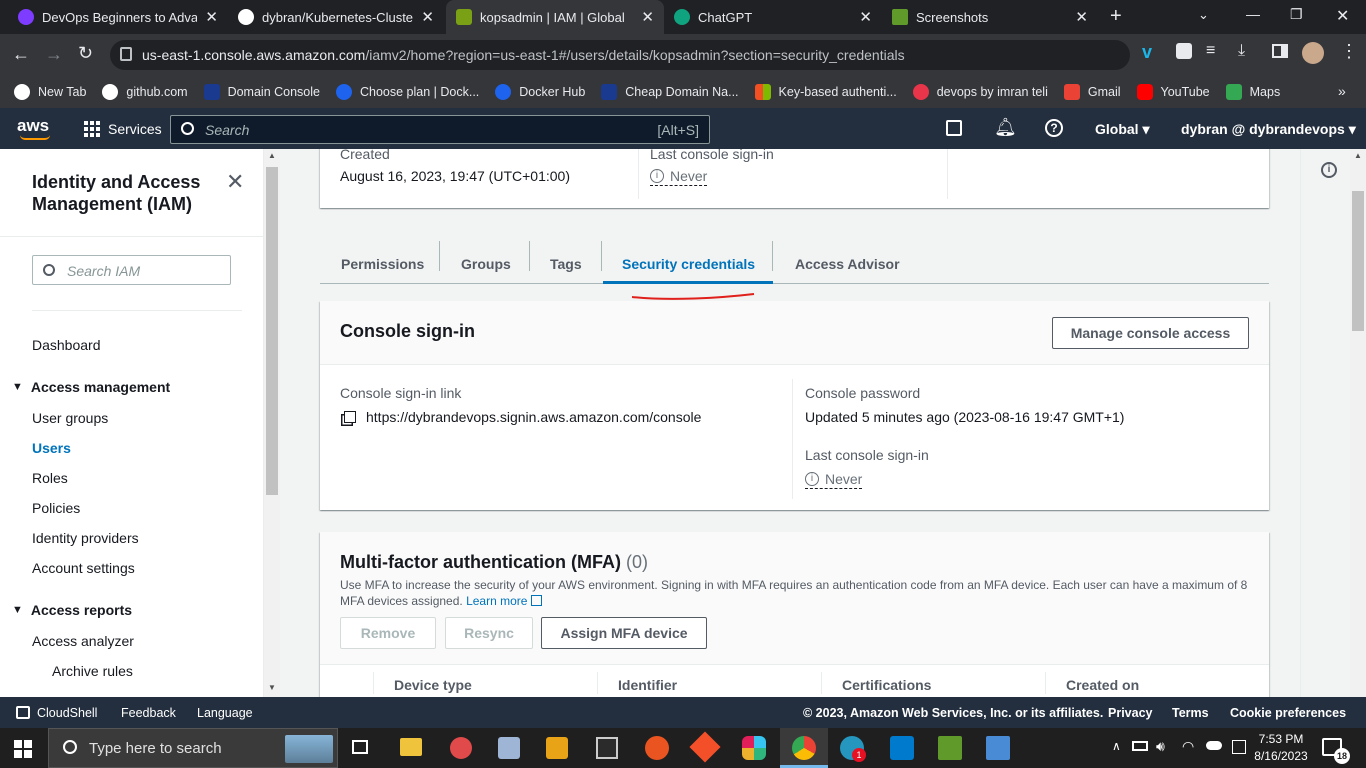 The image size is (1366, 768). What do you see at coordinates (804, 748) in the screenshot?
I see `chrome-taskbar-active` at bounding box center [804, 748].